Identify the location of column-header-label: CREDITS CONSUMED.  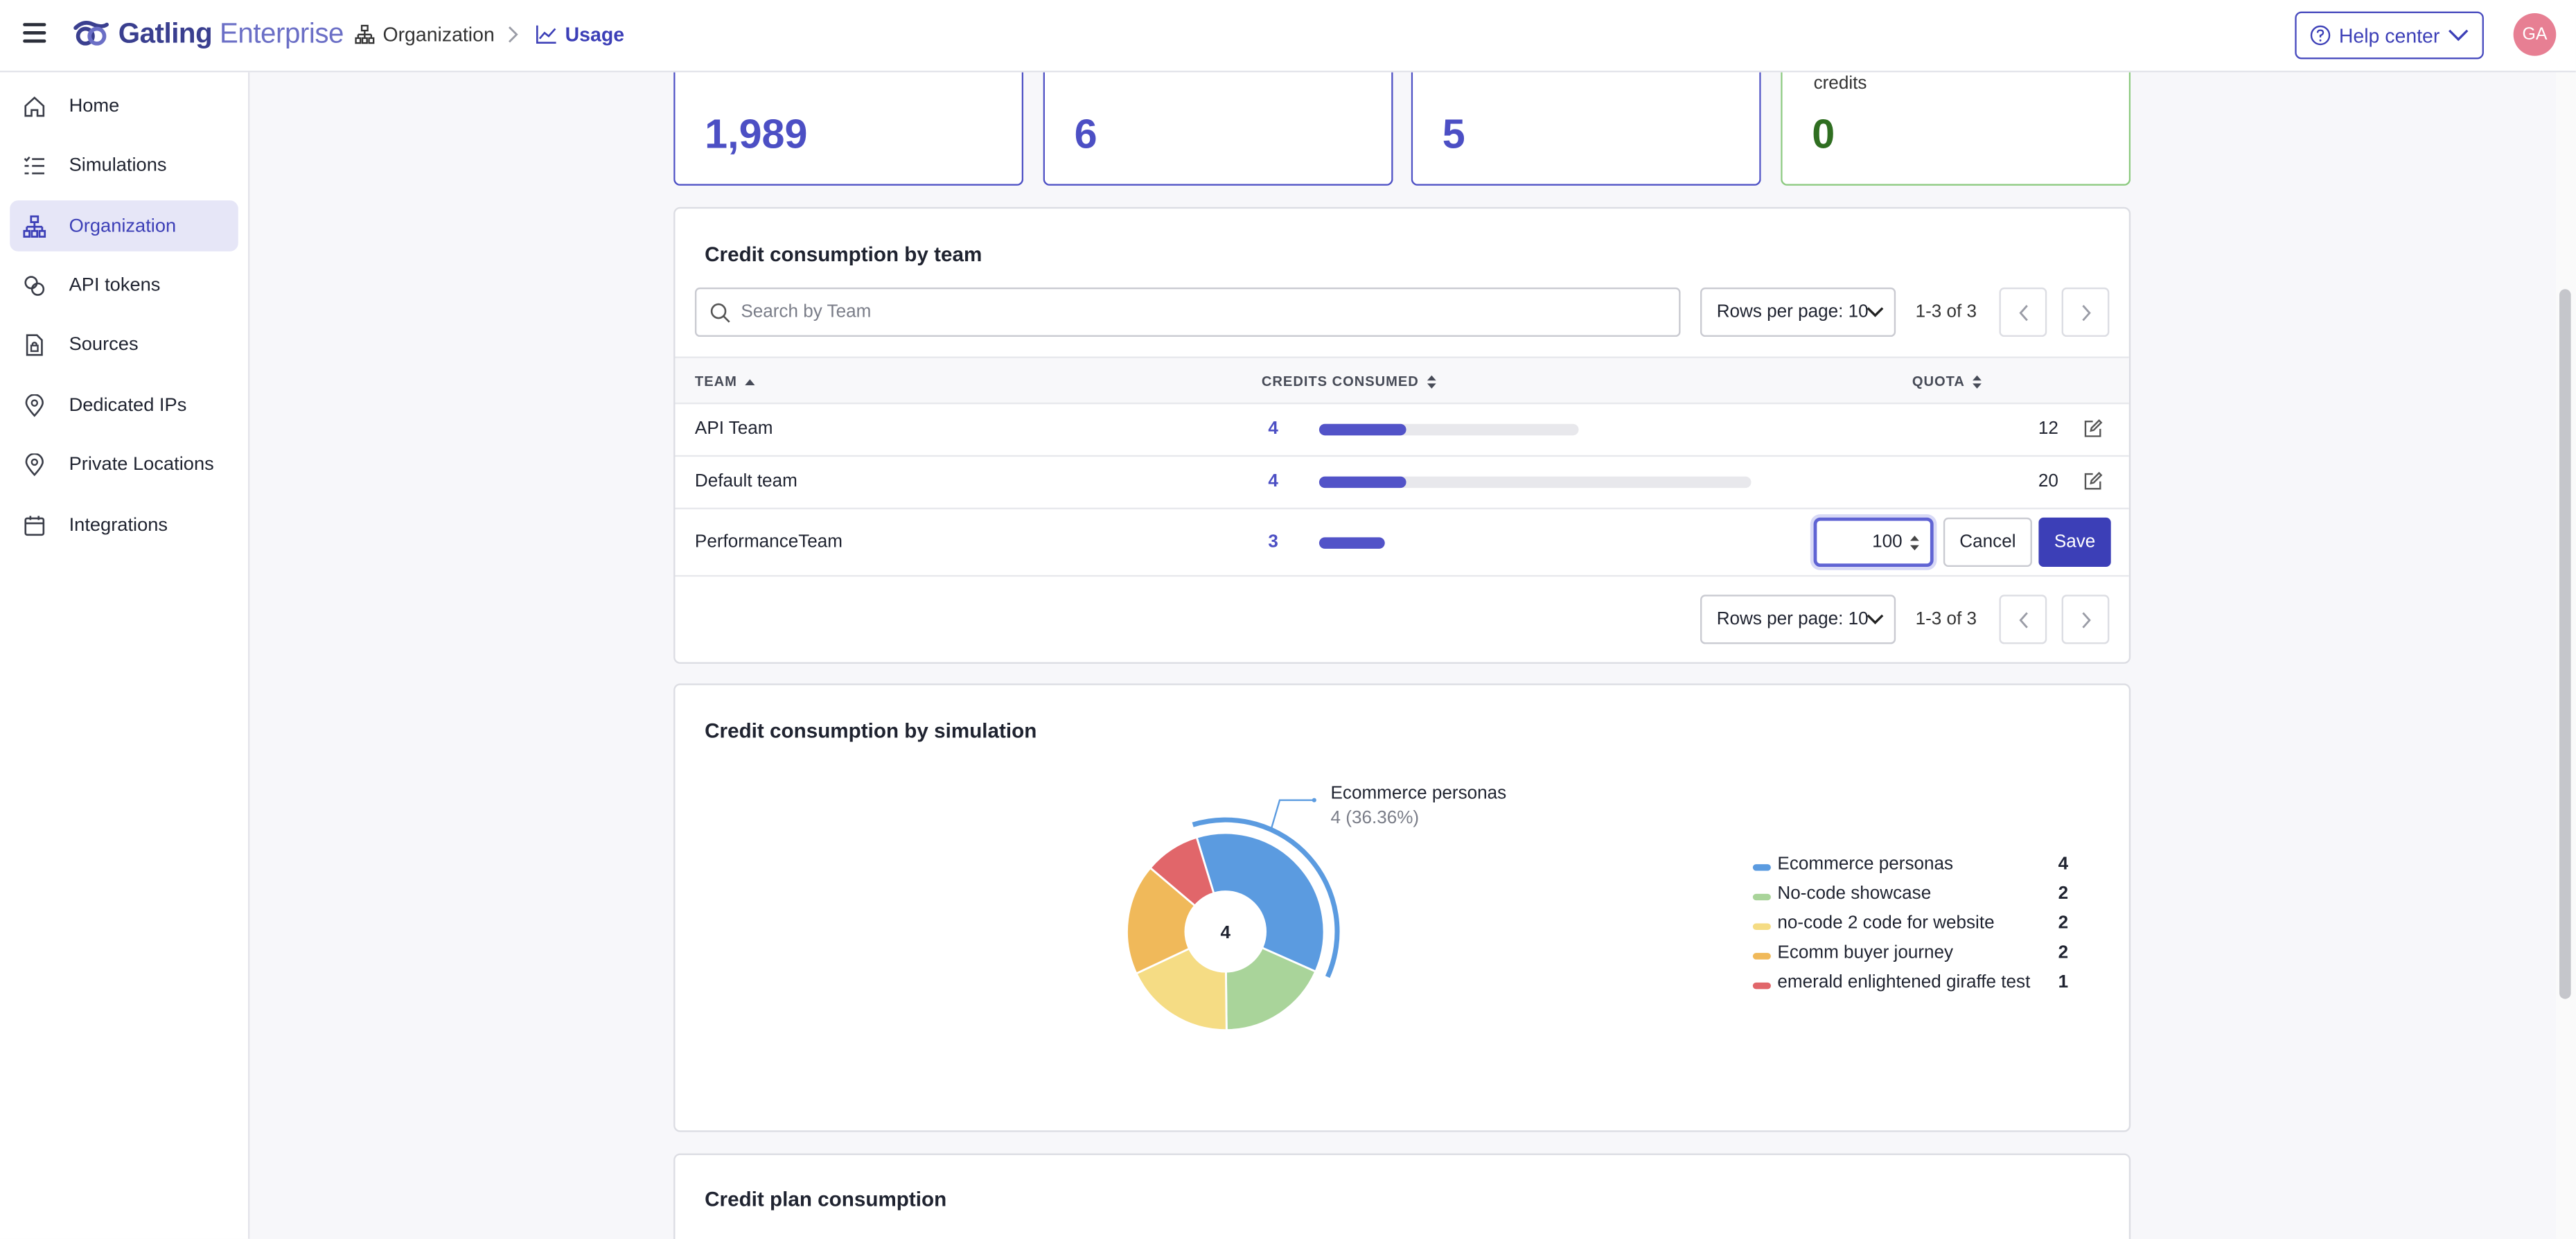
(1340, 381).